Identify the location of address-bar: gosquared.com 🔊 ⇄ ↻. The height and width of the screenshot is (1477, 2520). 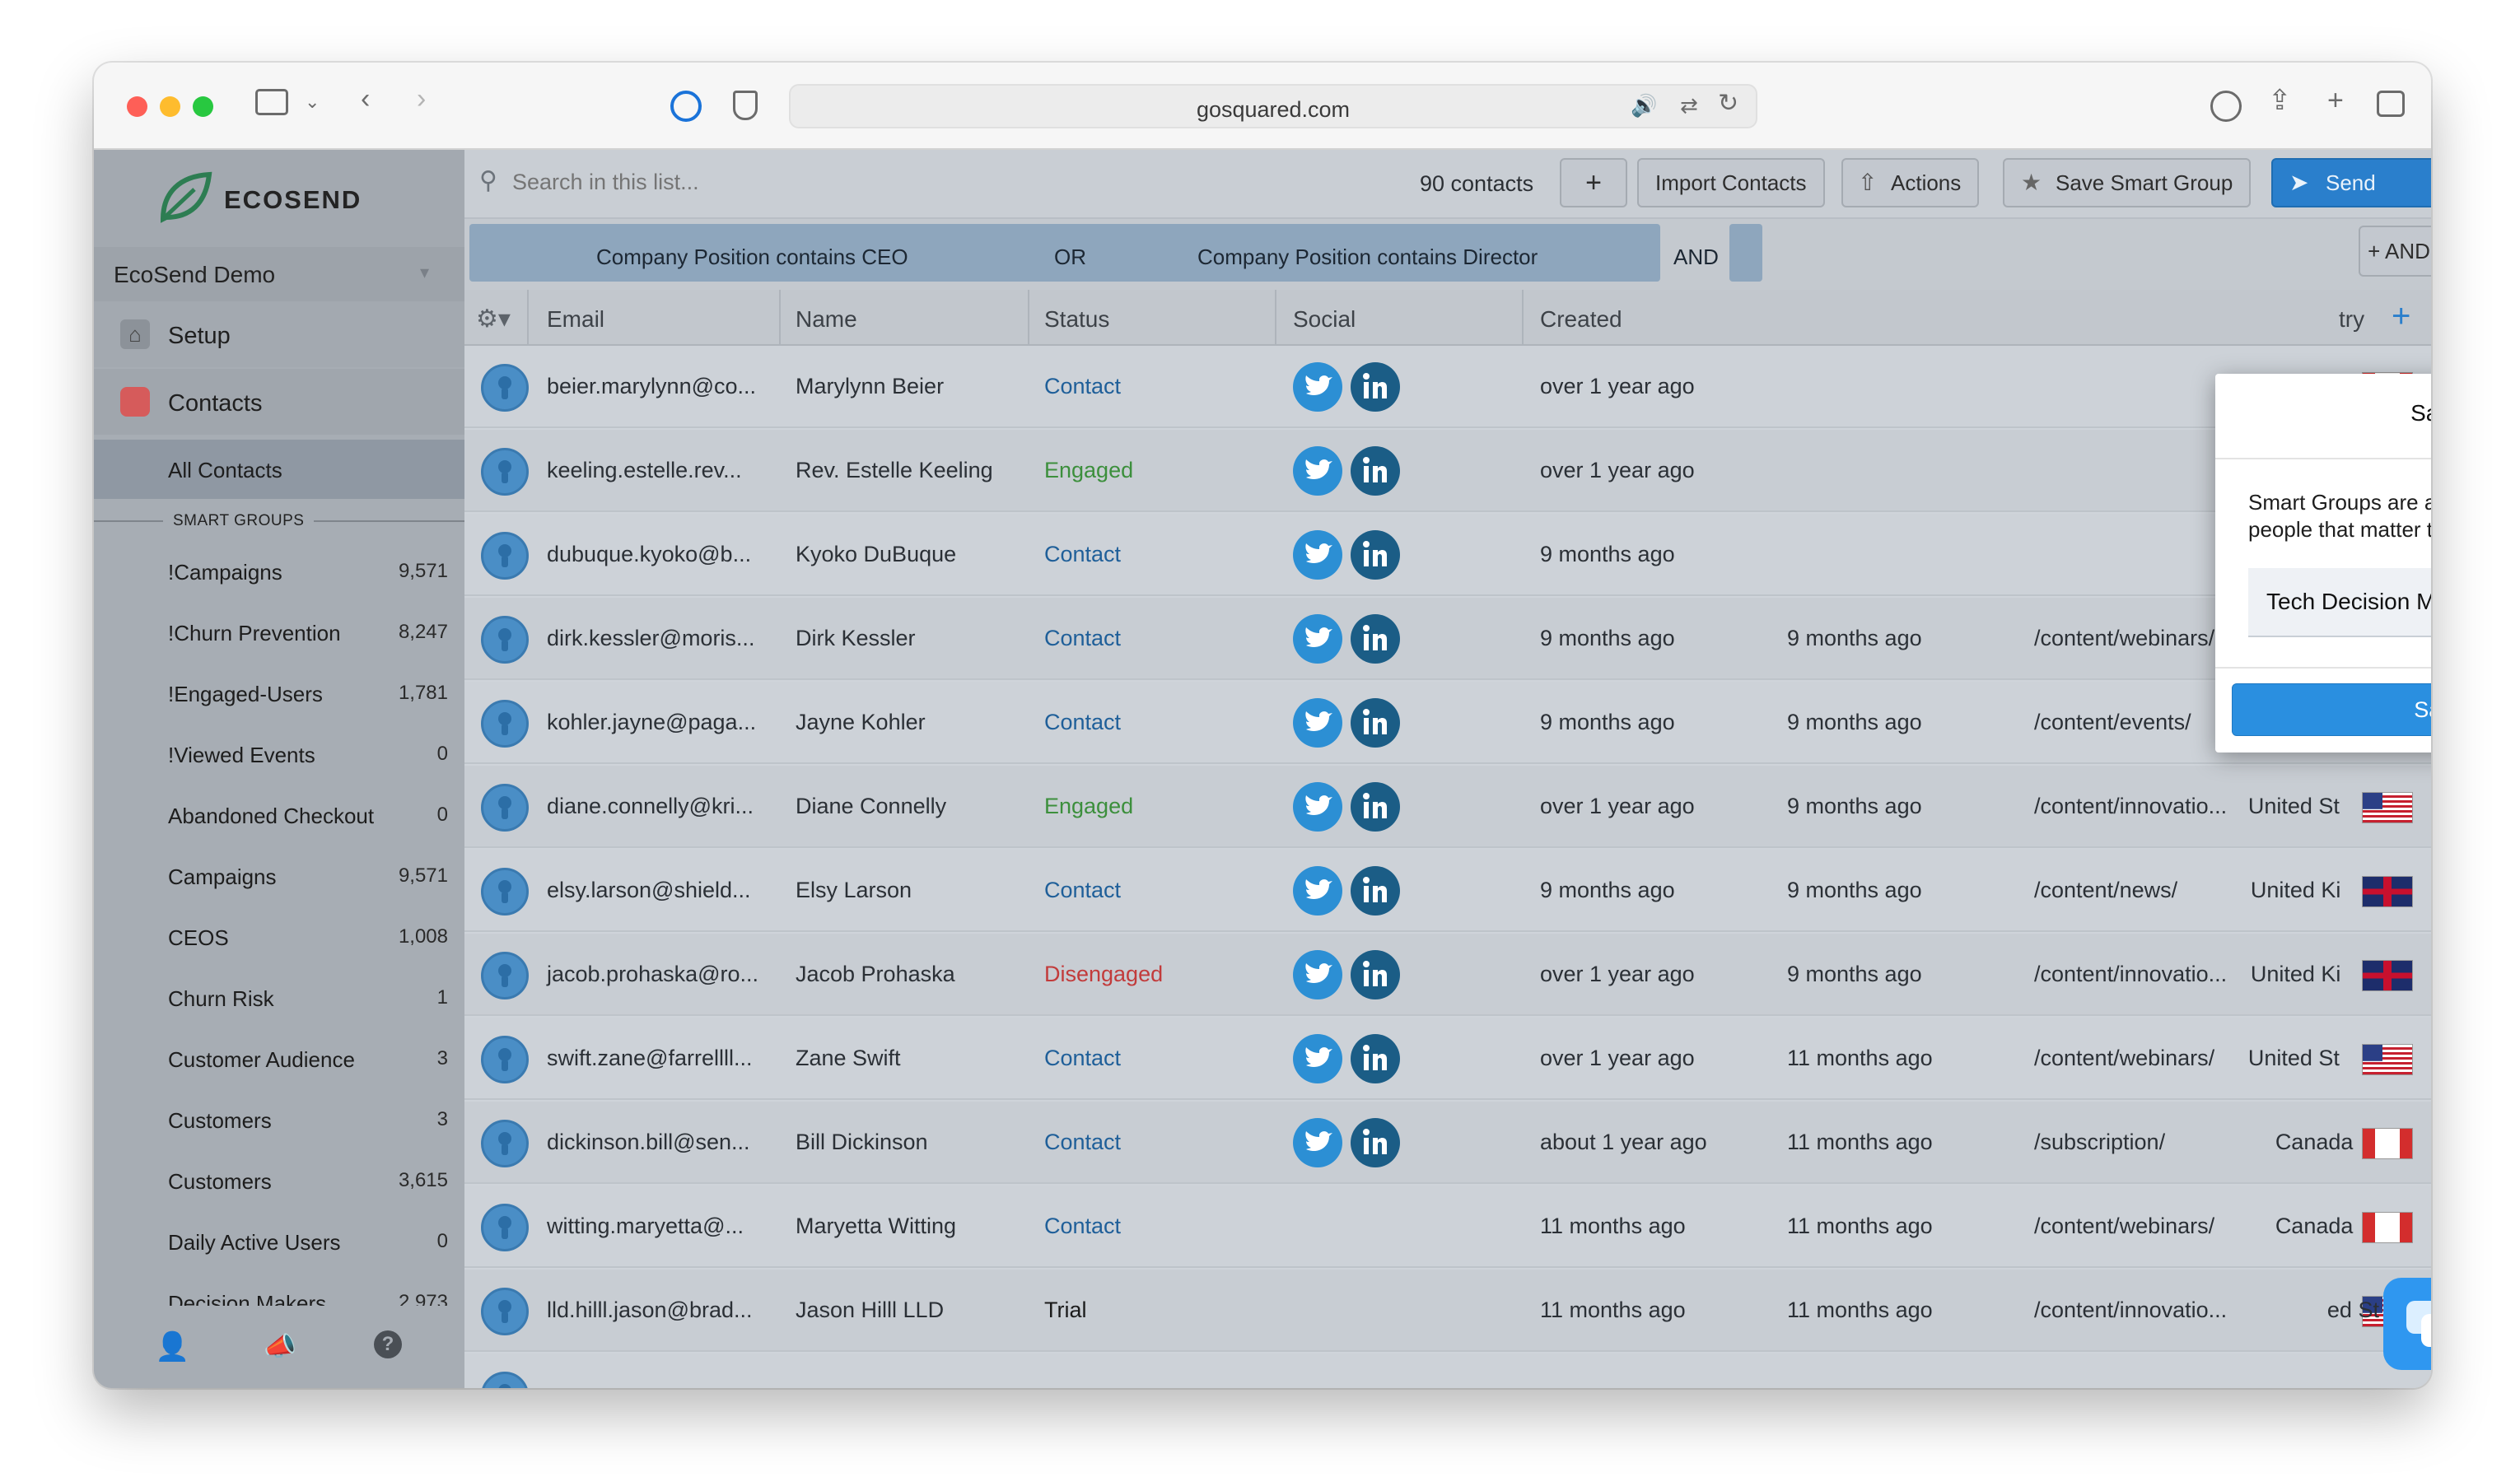
(1273, 106).